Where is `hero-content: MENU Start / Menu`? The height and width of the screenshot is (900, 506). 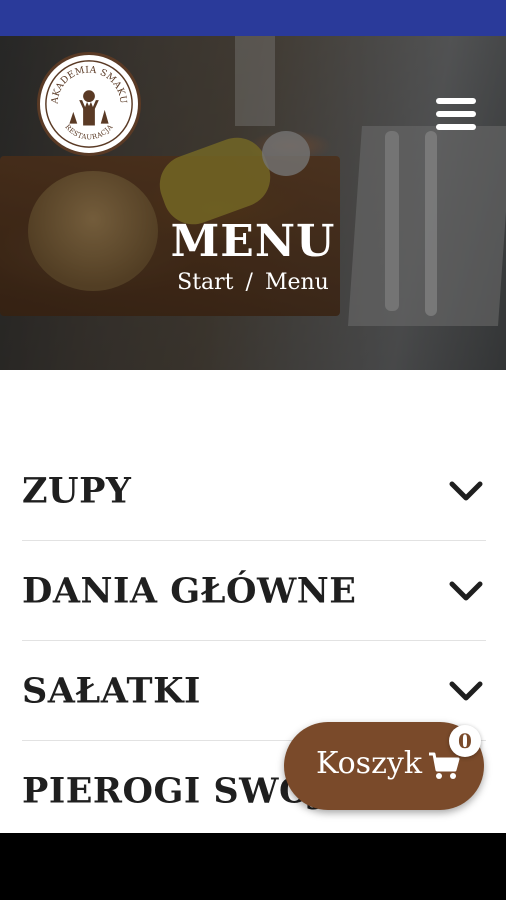 hero-content: MENU Start / Menu is located at coordinates (253, 255).